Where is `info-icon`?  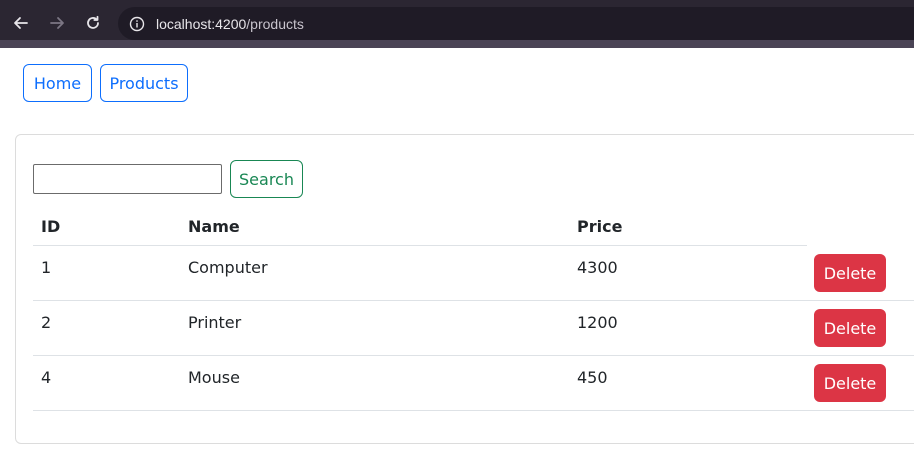 info-icon is located at coordinates (137, 23).